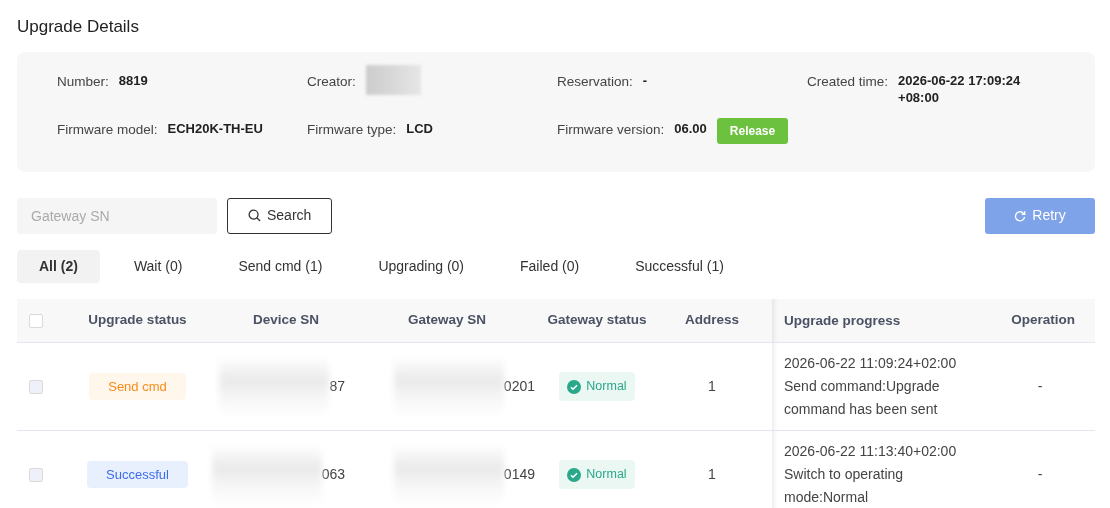  Describe the element at coordinates (844, 486) in the screenshot. I see `progress-message: Switch to operating mode:Normal` at that location.